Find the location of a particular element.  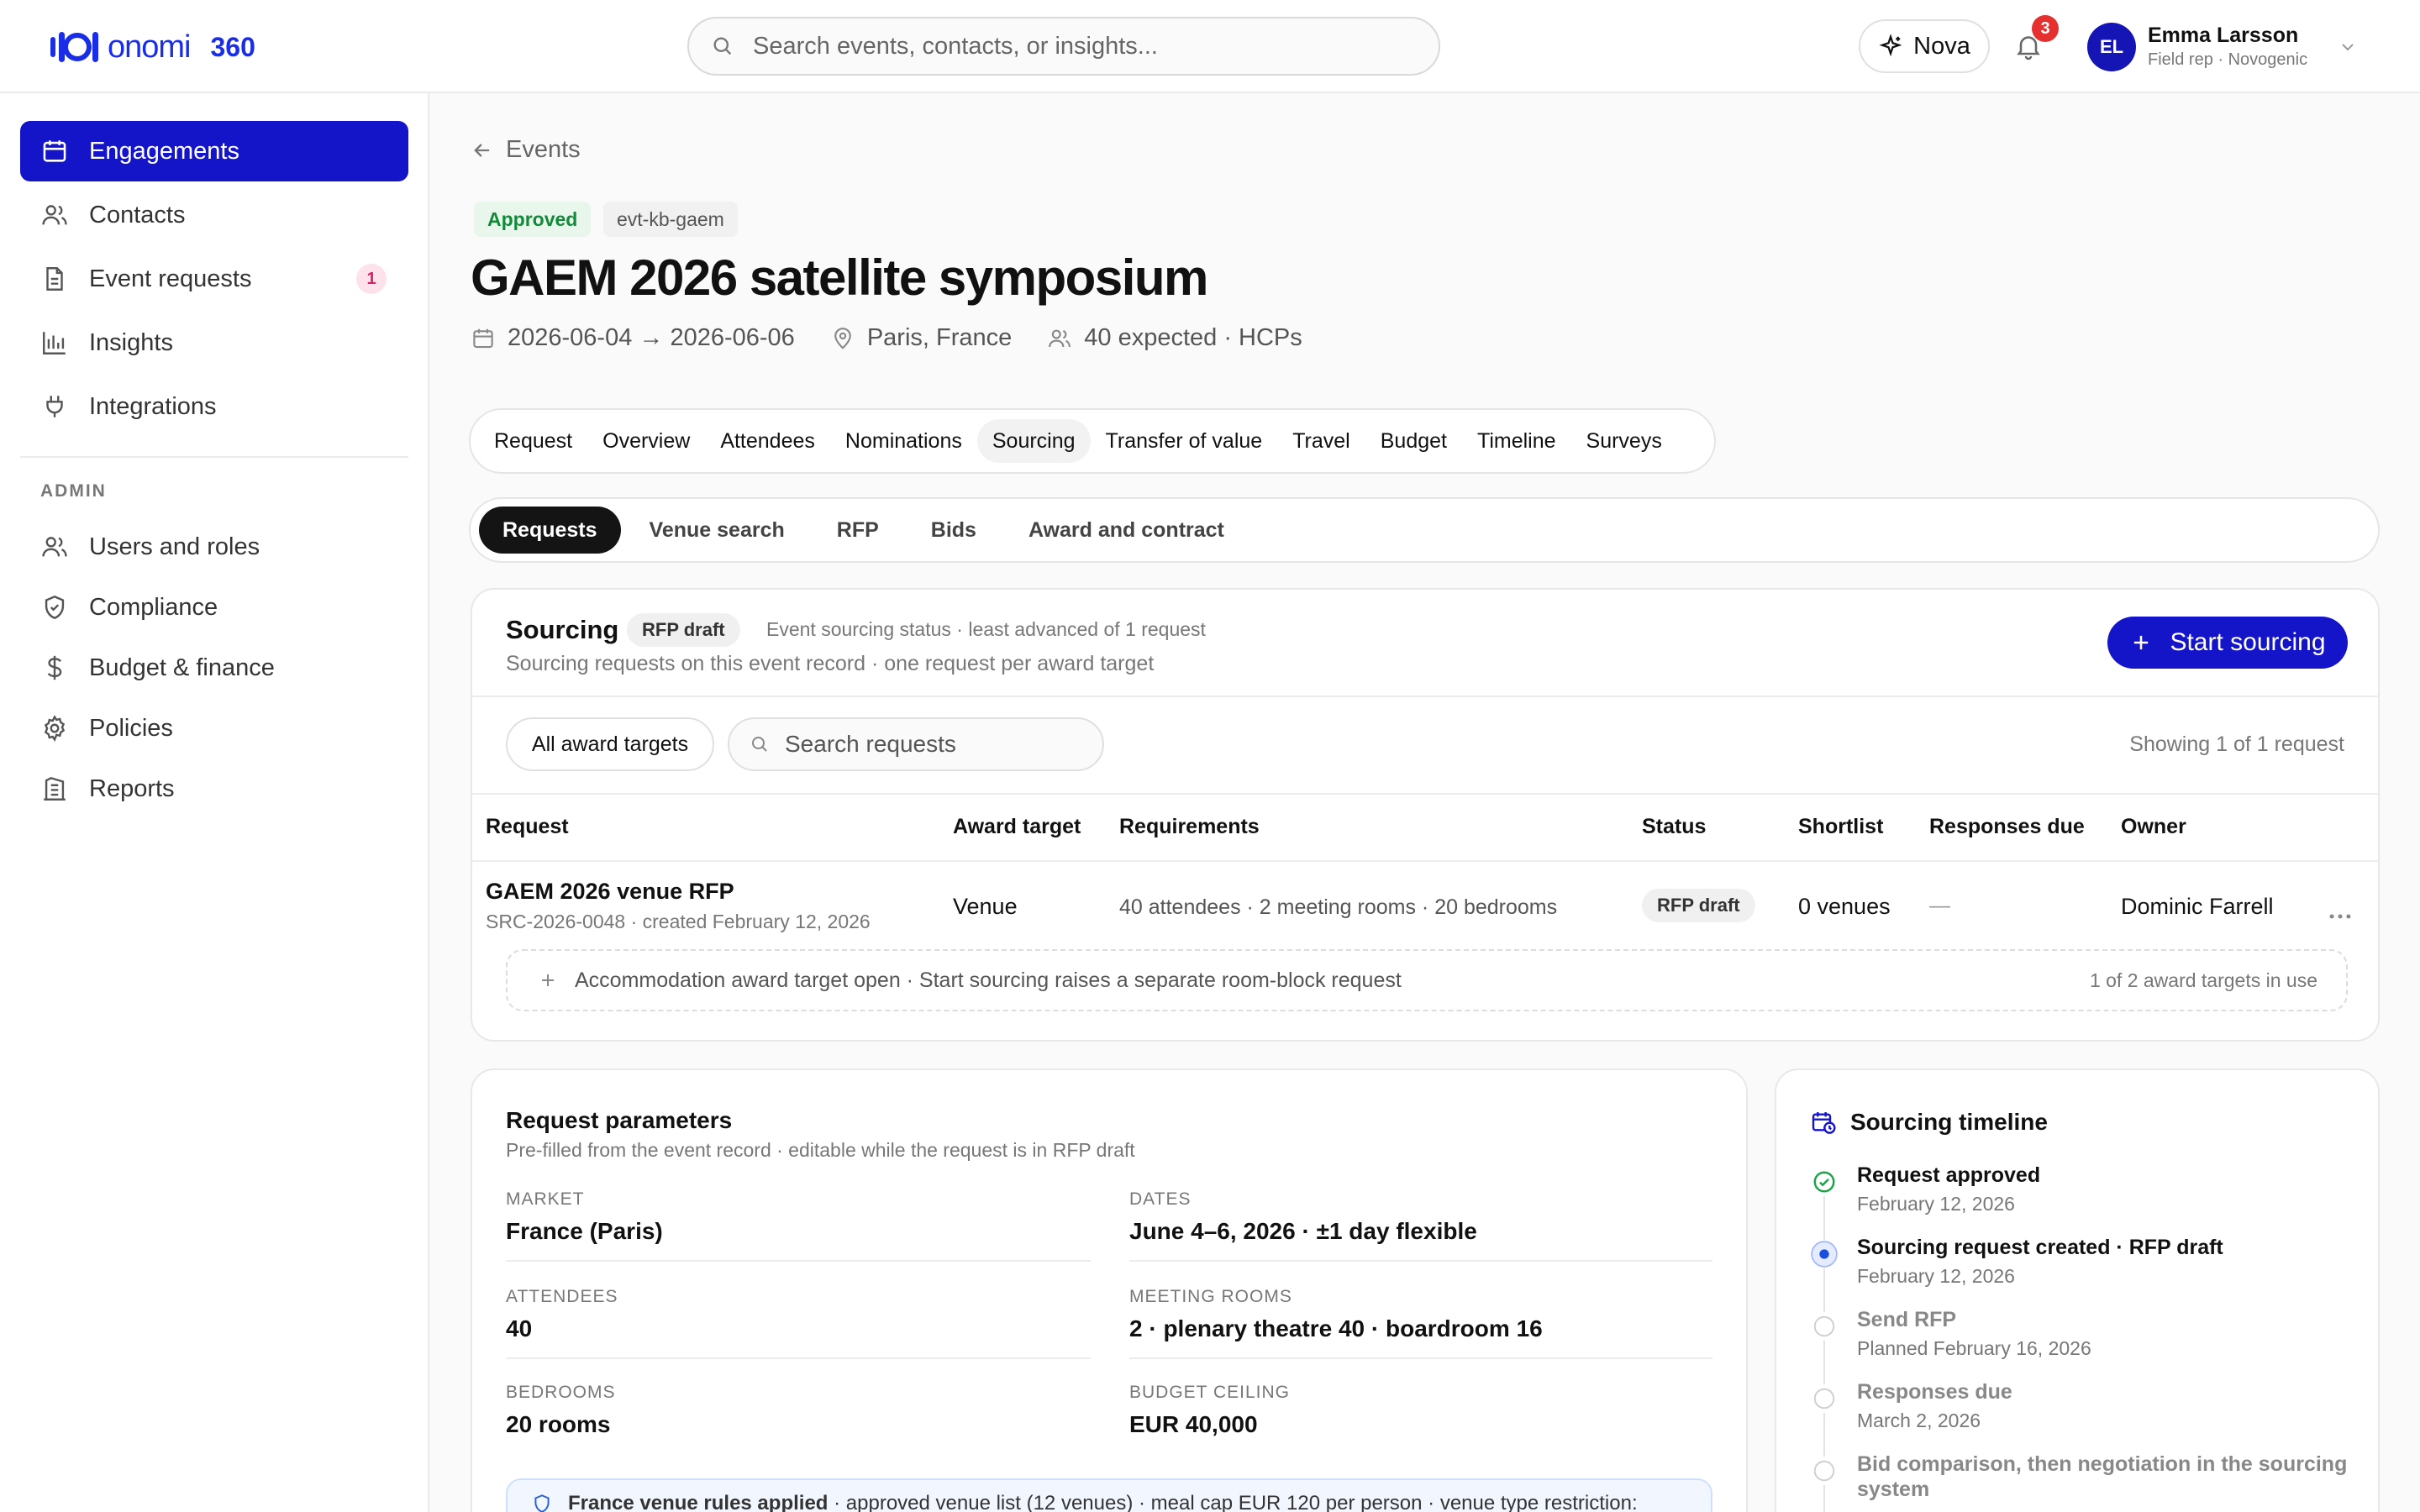

sidebar-item-label: Reports is located at coordinates (132, 788).